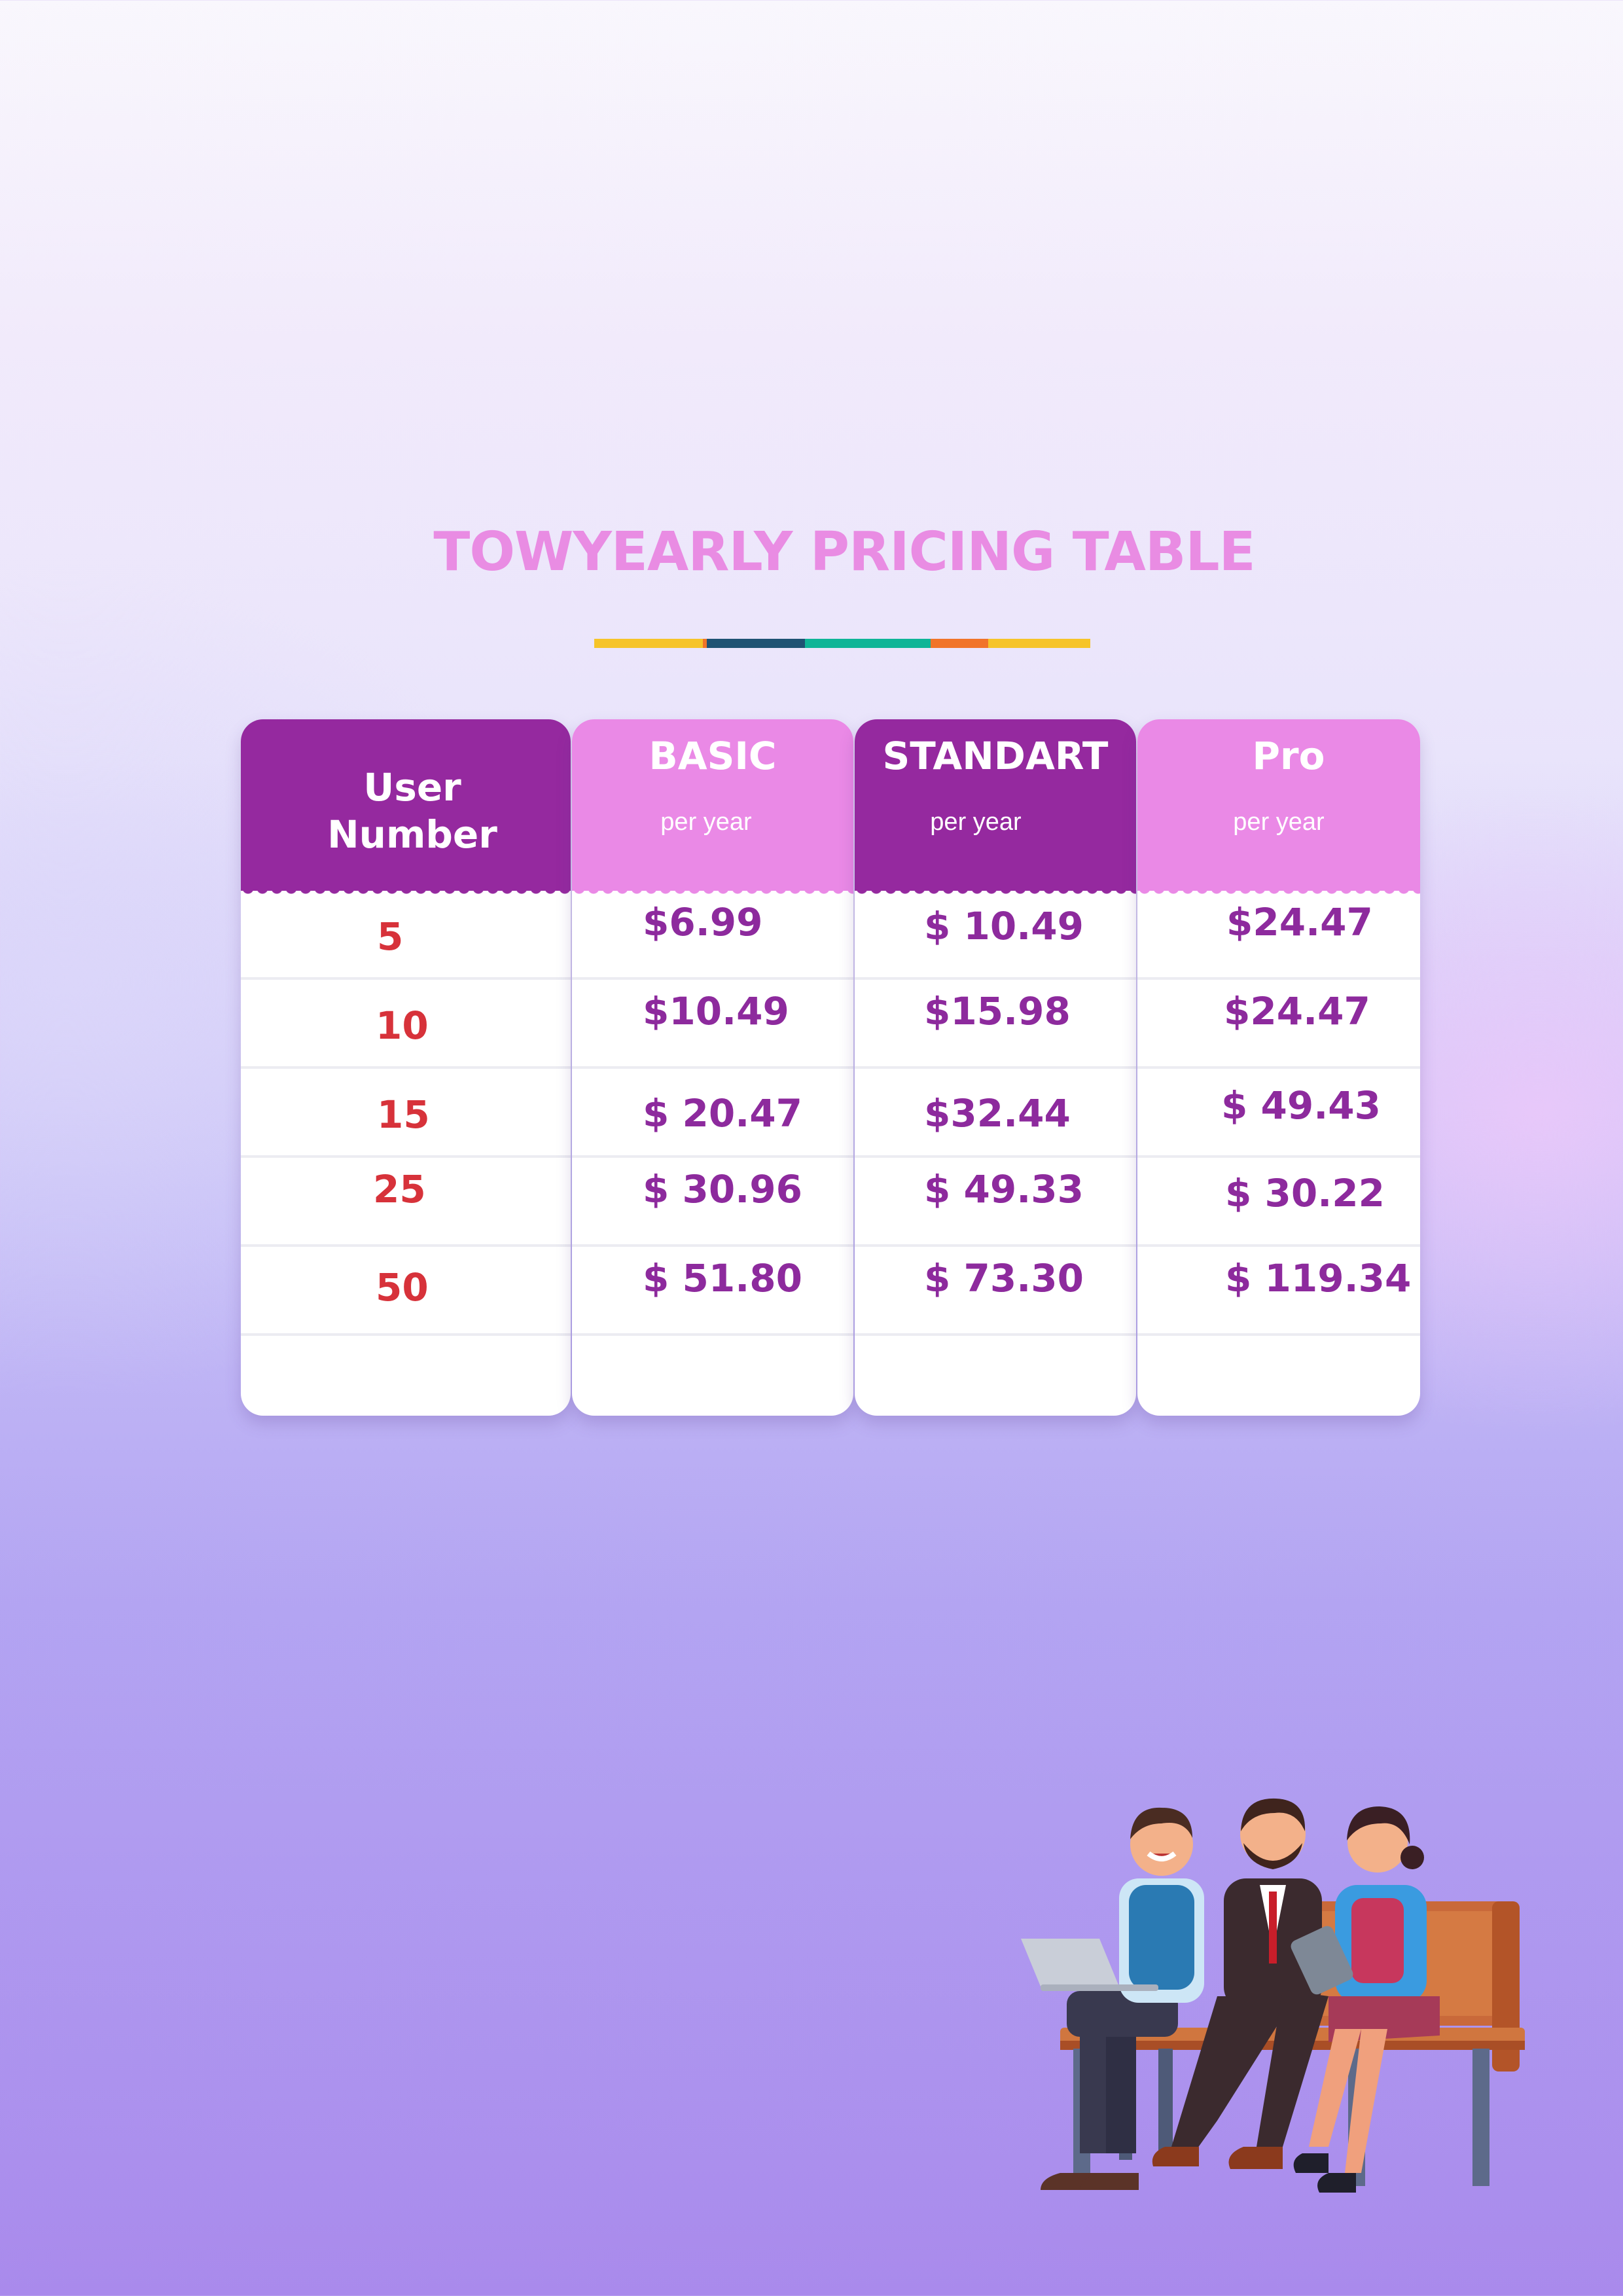 This screenshot has width=1623, height=2296. Describe the element at coordinates (1288, 756) in the screenshot. I see `plan-name: Pro` at that location.